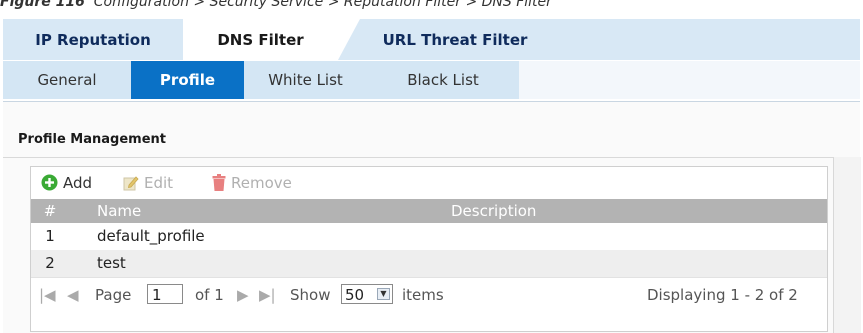 Image resolution: width=863 pixels, height=333 pixels. I want to click on table-row: 1 default_profile, so click(429, 236).